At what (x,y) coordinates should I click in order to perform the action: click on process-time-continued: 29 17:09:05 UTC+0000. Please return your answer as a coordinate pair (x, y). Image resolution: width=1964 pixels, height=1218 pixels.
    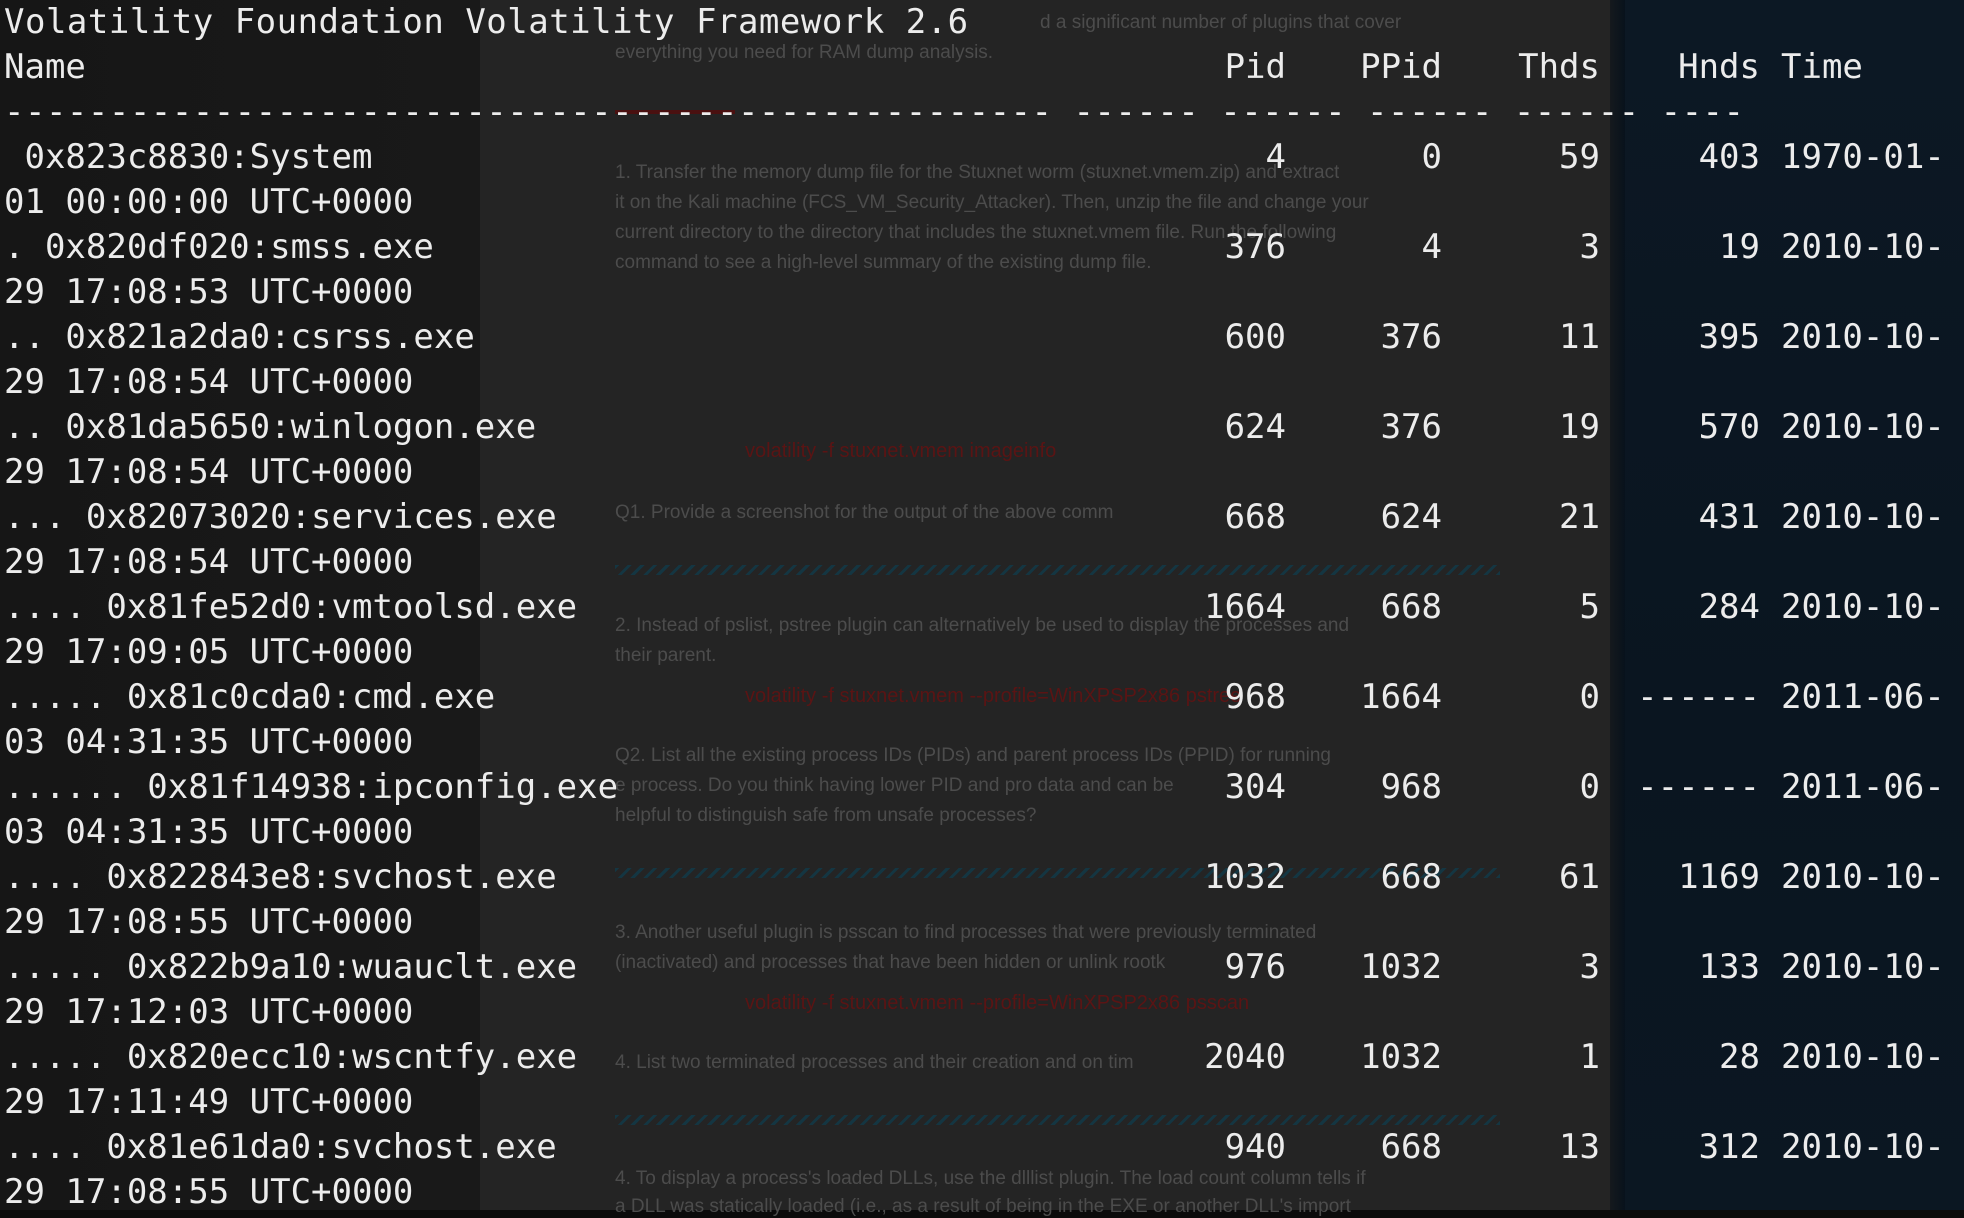
    Looking at the image, I should click on (209, 652).